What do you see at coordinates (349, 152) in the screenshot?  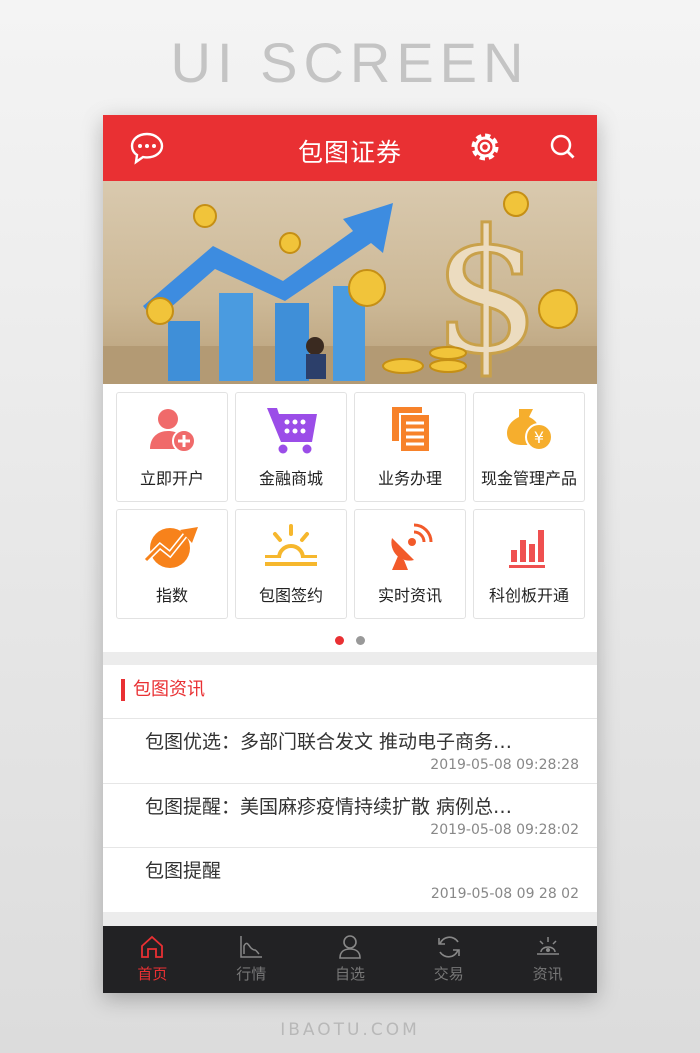 I see `app-title: 包图证券` at bounding box center [349, 152].